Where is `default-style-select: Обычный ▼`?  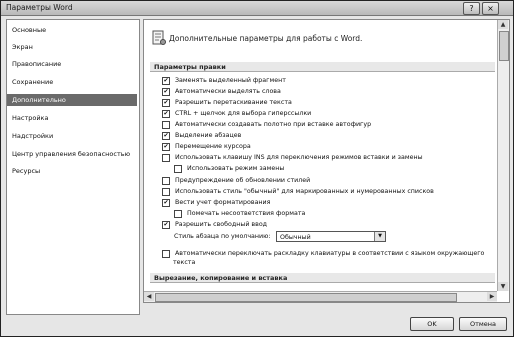
default-style-select: Обычный ▼ is located at coordinates (331, 236).